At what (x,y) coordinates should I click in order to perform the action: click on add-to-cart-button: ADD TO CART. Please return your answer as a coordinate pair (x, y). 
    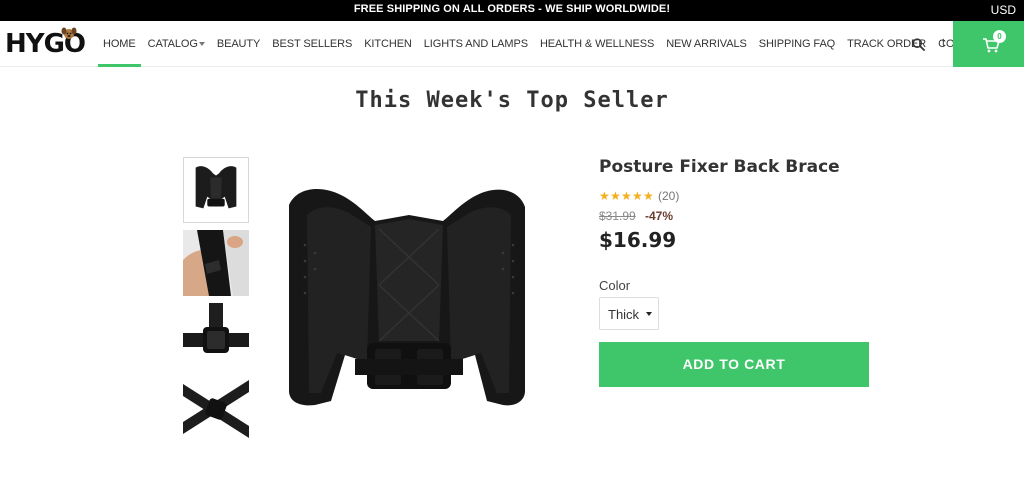
    Looking at the image, I should click on (734, 364).